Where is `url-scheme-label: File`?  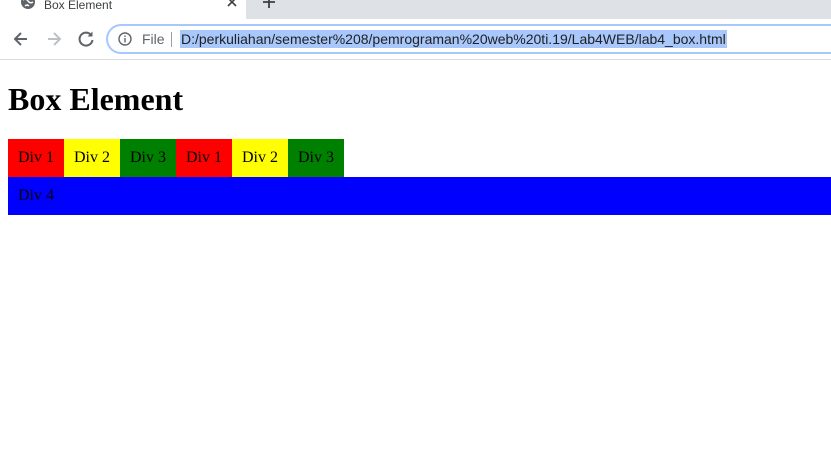
url-scheme-label: File is located at coordinates (153, 39).